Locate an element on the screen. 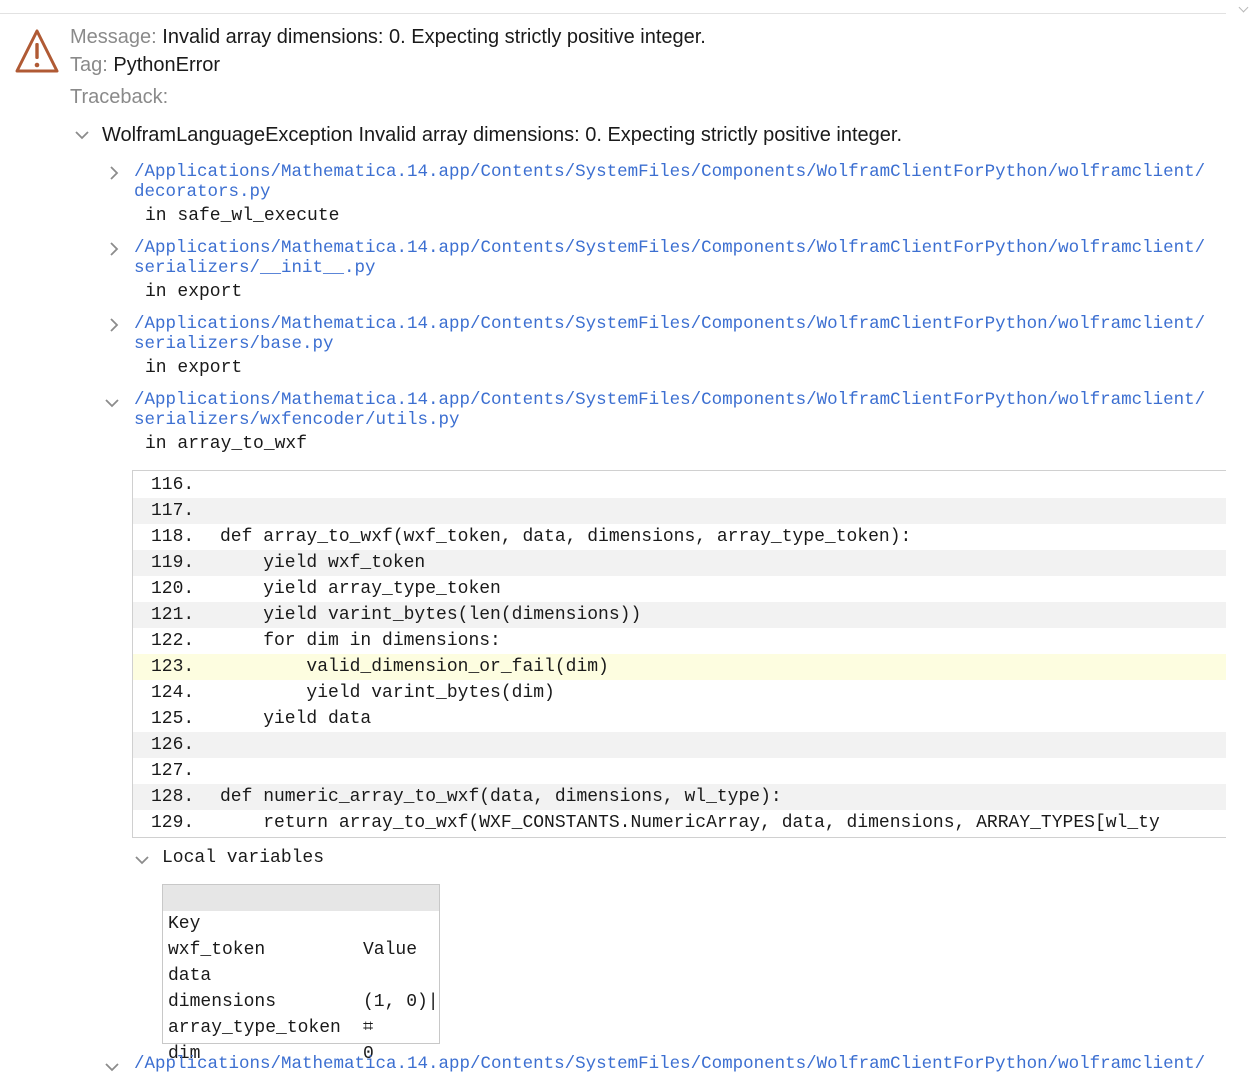 This screenshot has width=1252, height=1078. traceback-label: Traceback: is located at coordinates (119, 97).